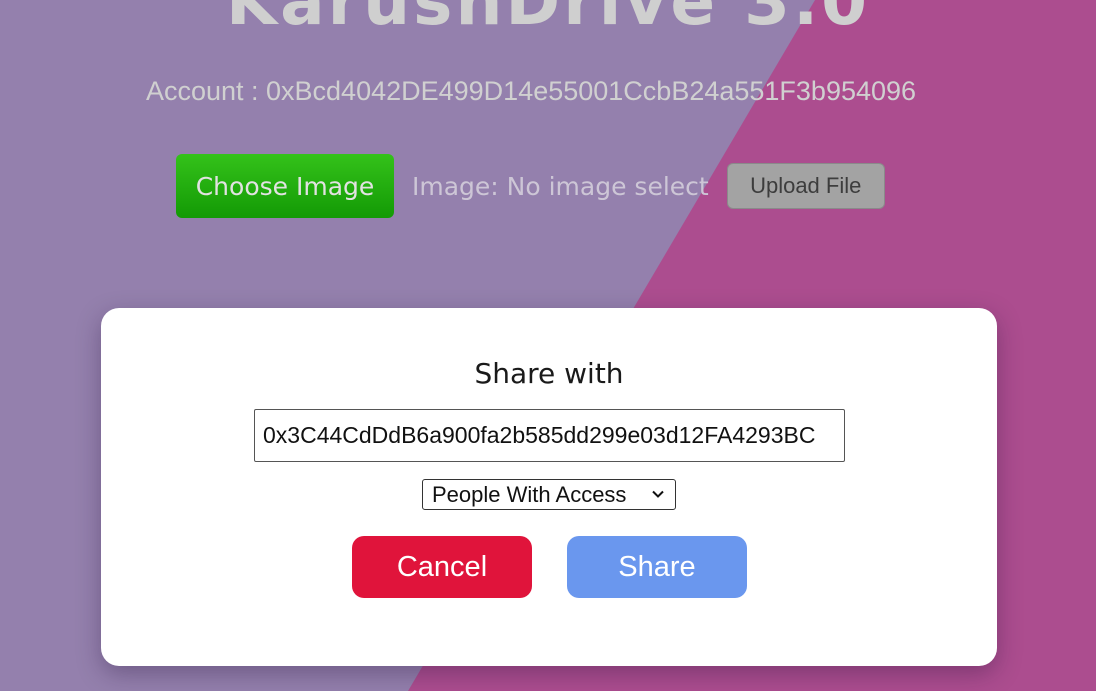 The image size is (1096, 691). Describe the element at coordinates (442, 567) in the screenshot. I see `cancel-button: Cancel` at that location.